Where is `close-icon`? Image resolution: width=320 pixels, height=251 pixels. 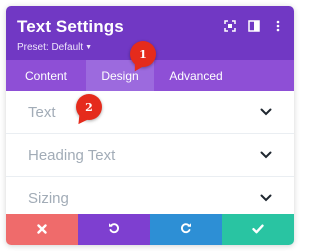
close-icon is located at coordinates (42, 230).